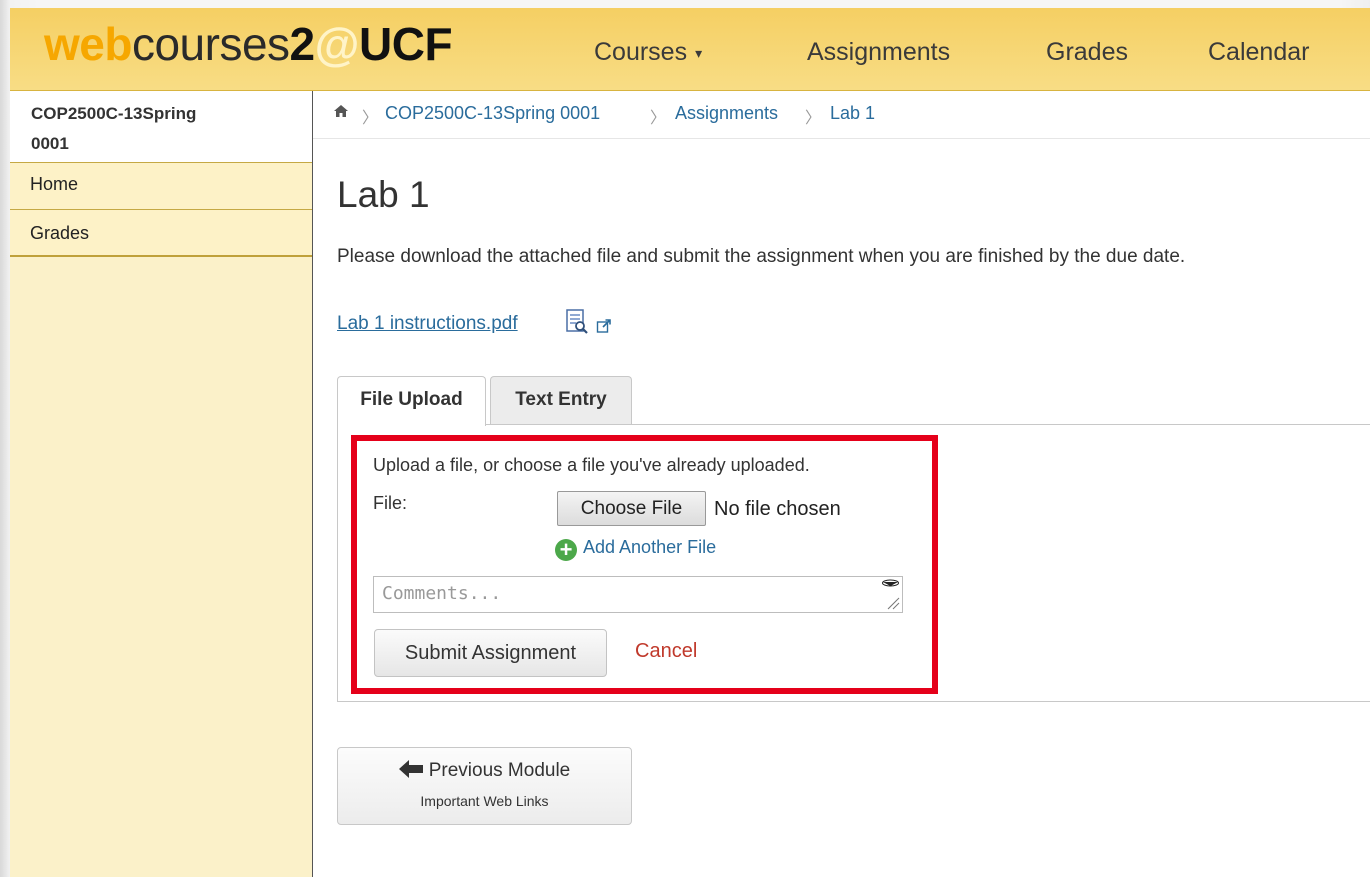 This screenshot has height=877, width=1370. What do you see at coordinates (410, 772) in the screenshot?
I see `arrow-left-icon` at bounding box center [410, 772].